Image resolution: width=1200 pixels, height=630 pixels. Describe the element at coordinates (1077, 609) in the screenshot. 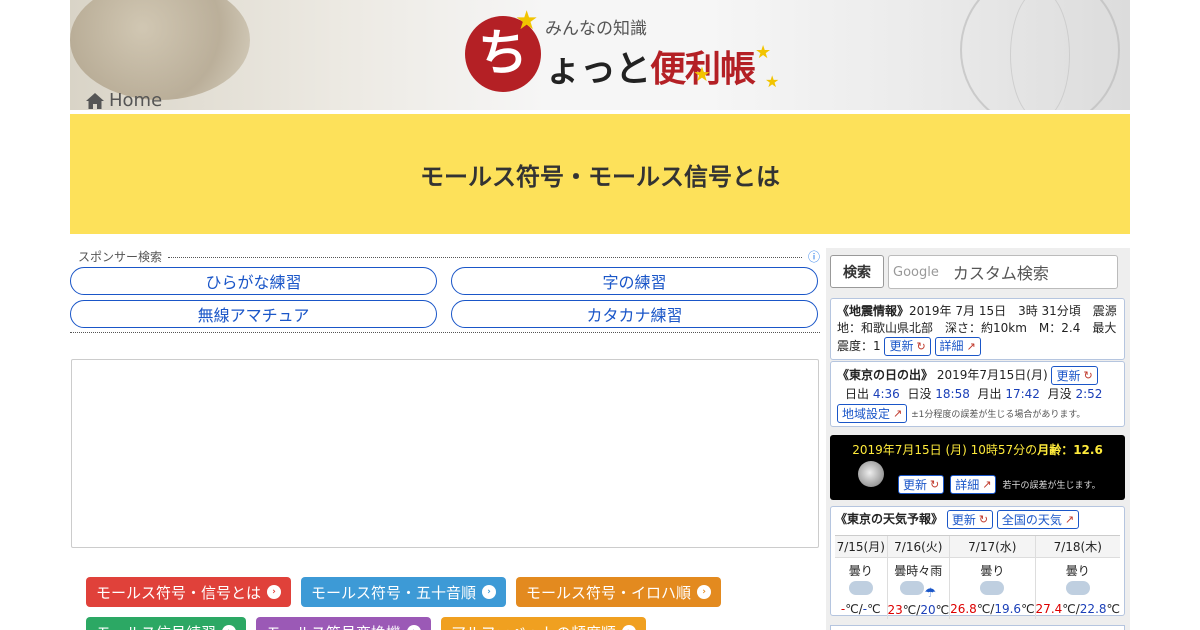

I see `forecast-temps: 27.4℃/22.8℃` at that location.